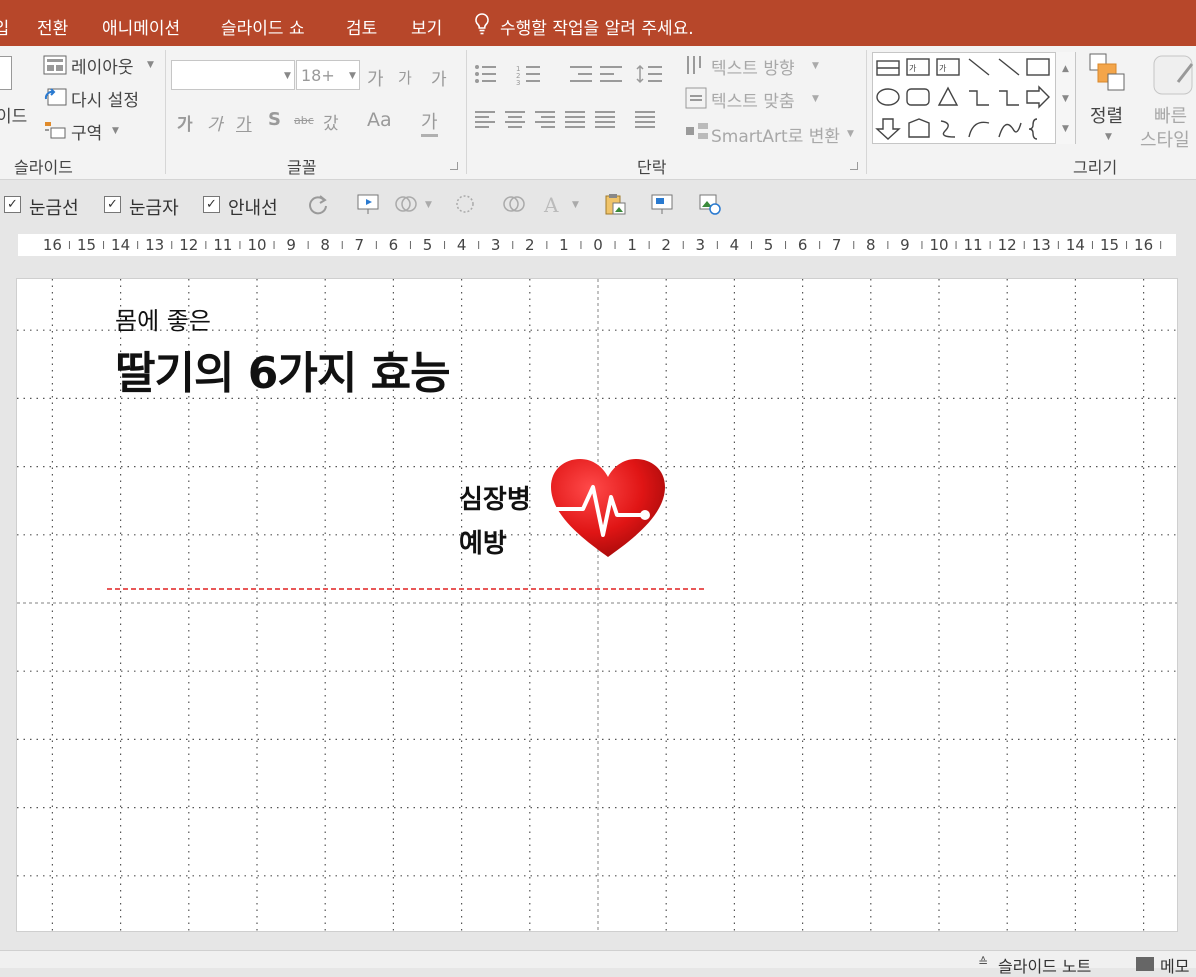 The width and height of the screenshot is (1196, 977). I want to click on font-dialog-launcher-icon, so click(454, 166).